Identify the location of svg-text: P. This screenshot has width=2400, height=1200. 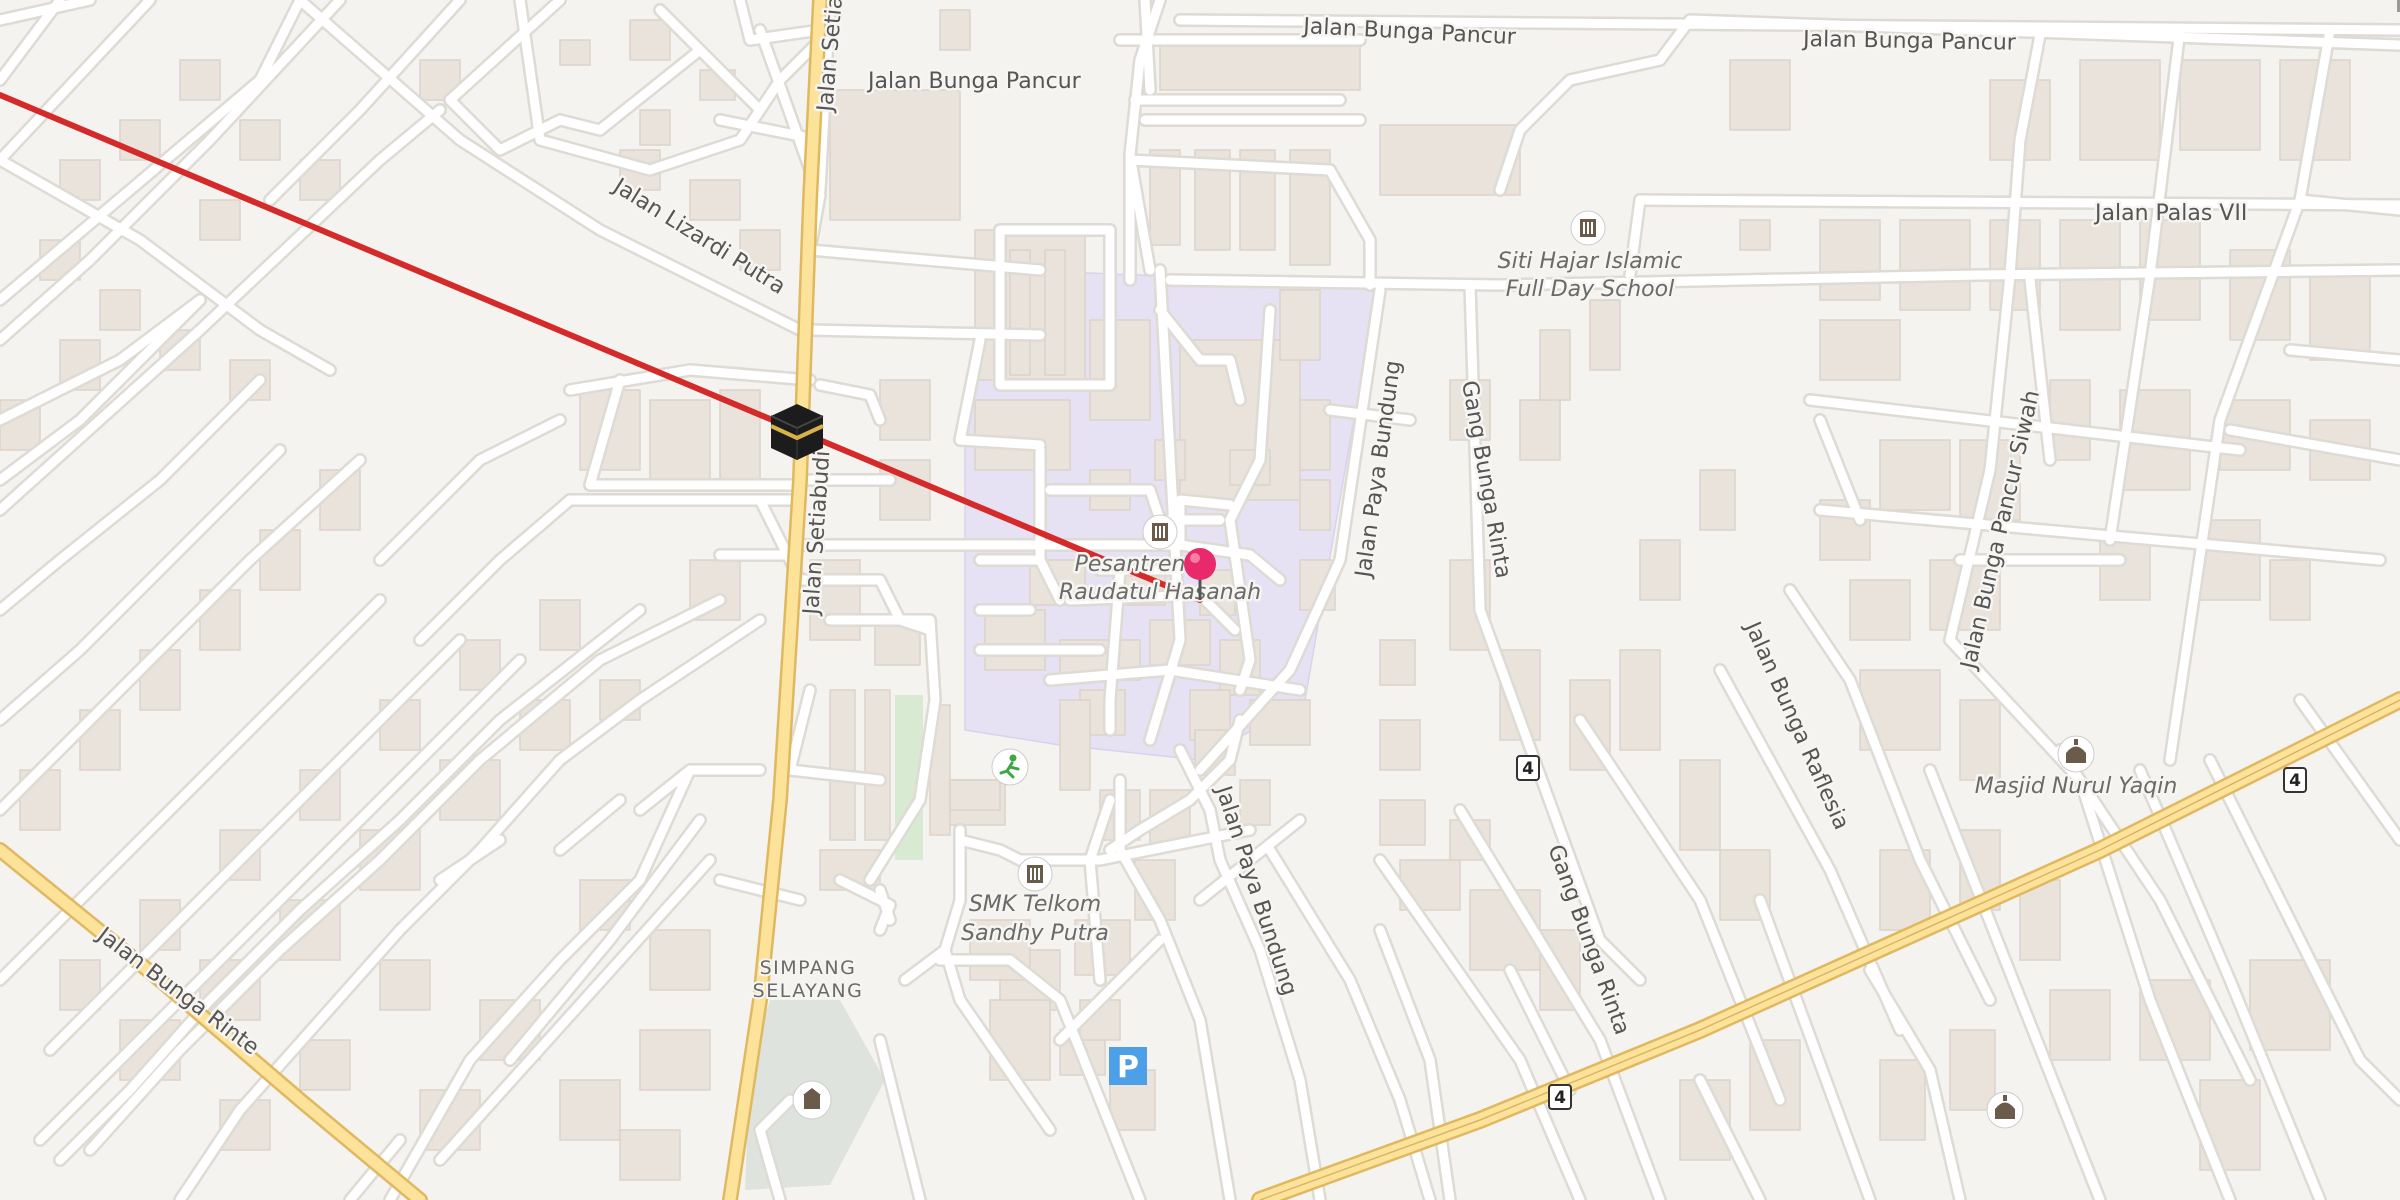
(1128, 1067).